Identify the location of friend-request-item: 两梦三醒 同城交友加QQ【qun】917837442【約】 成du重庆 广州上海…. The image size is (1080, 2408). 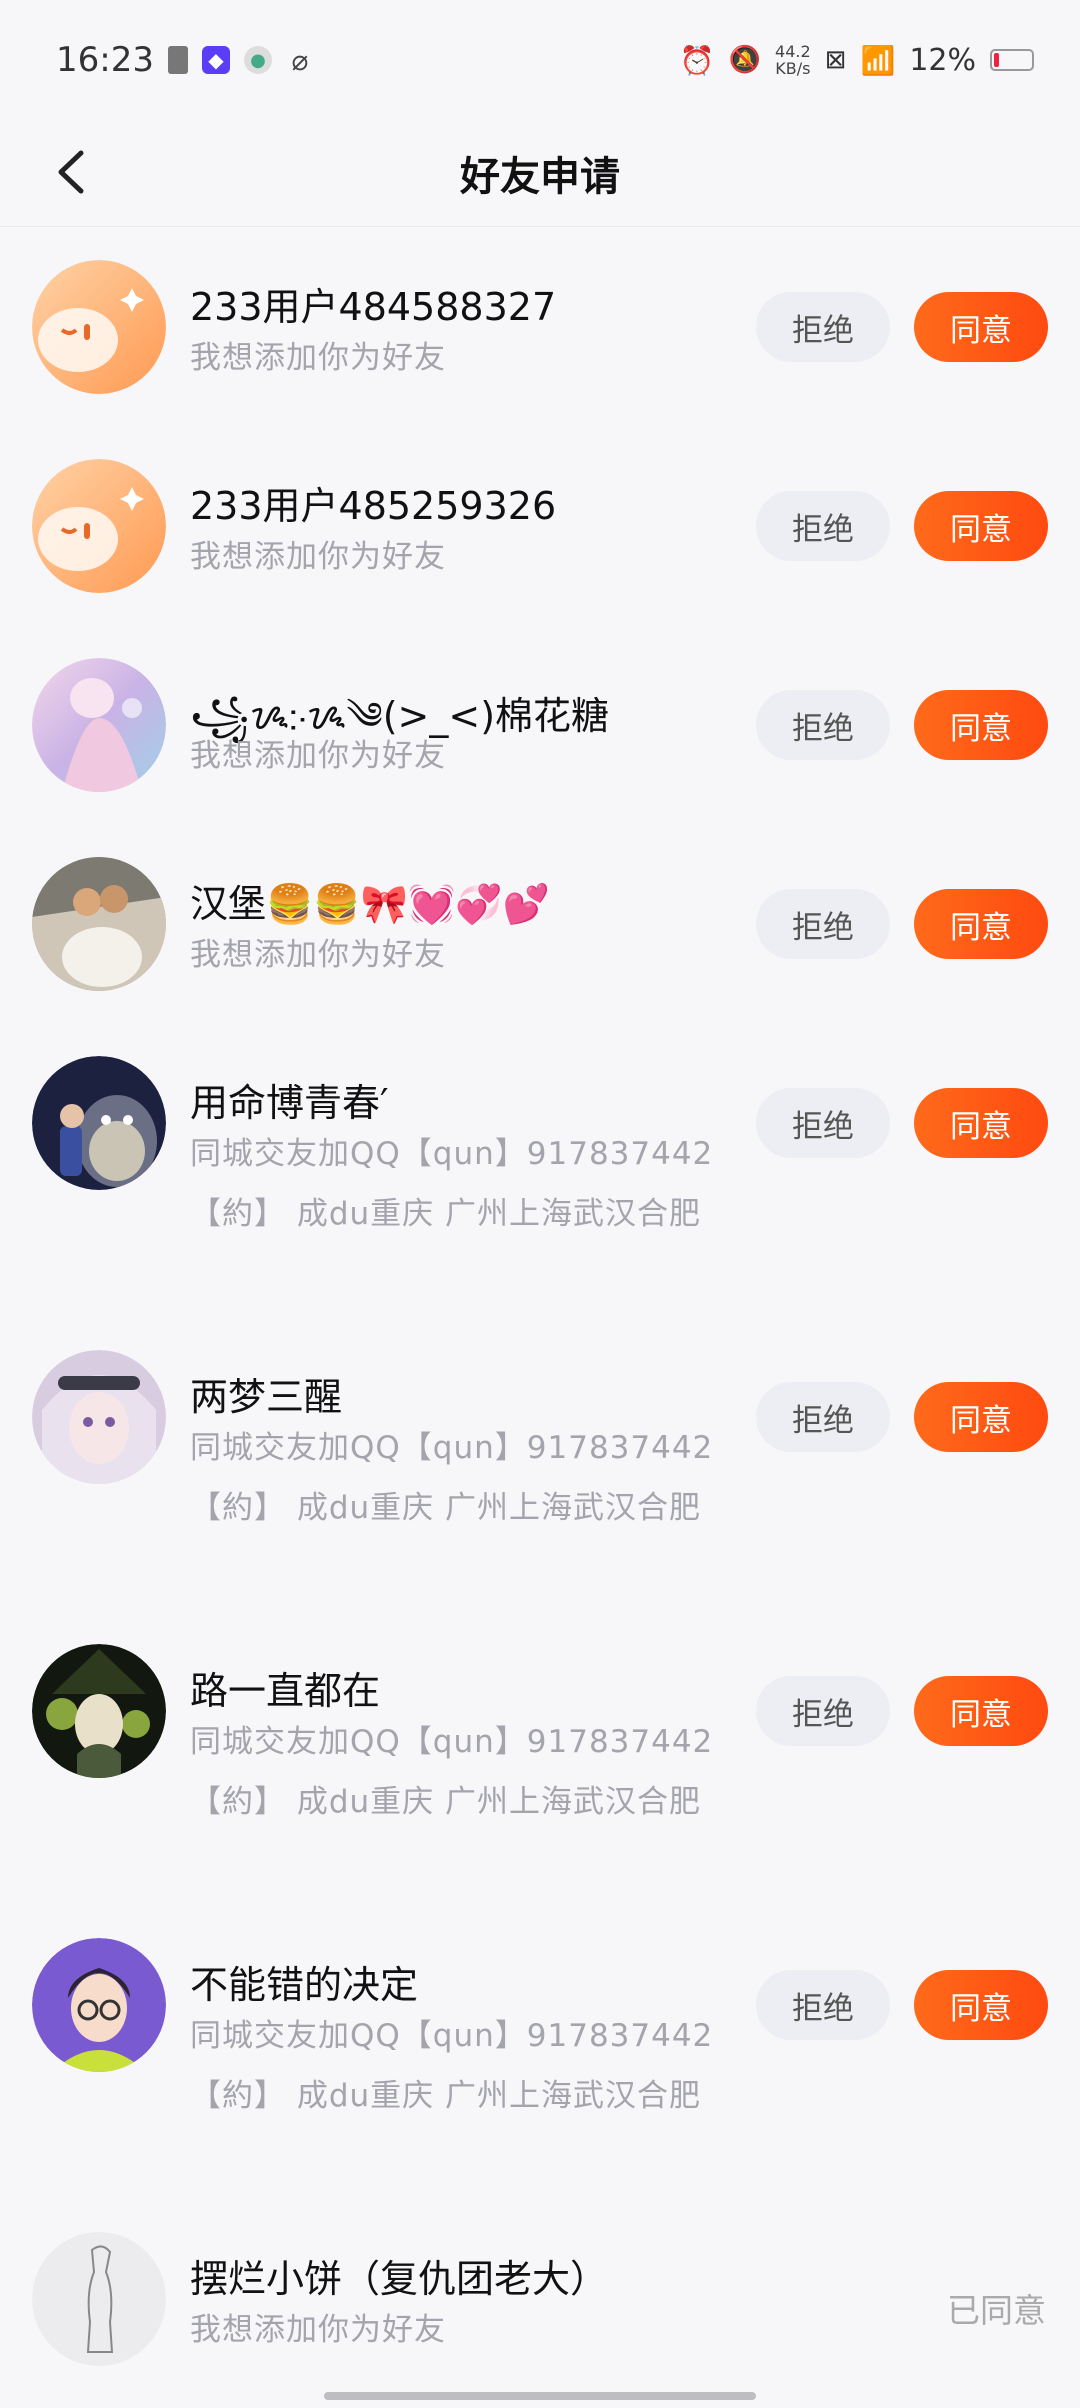
(540, 1463).